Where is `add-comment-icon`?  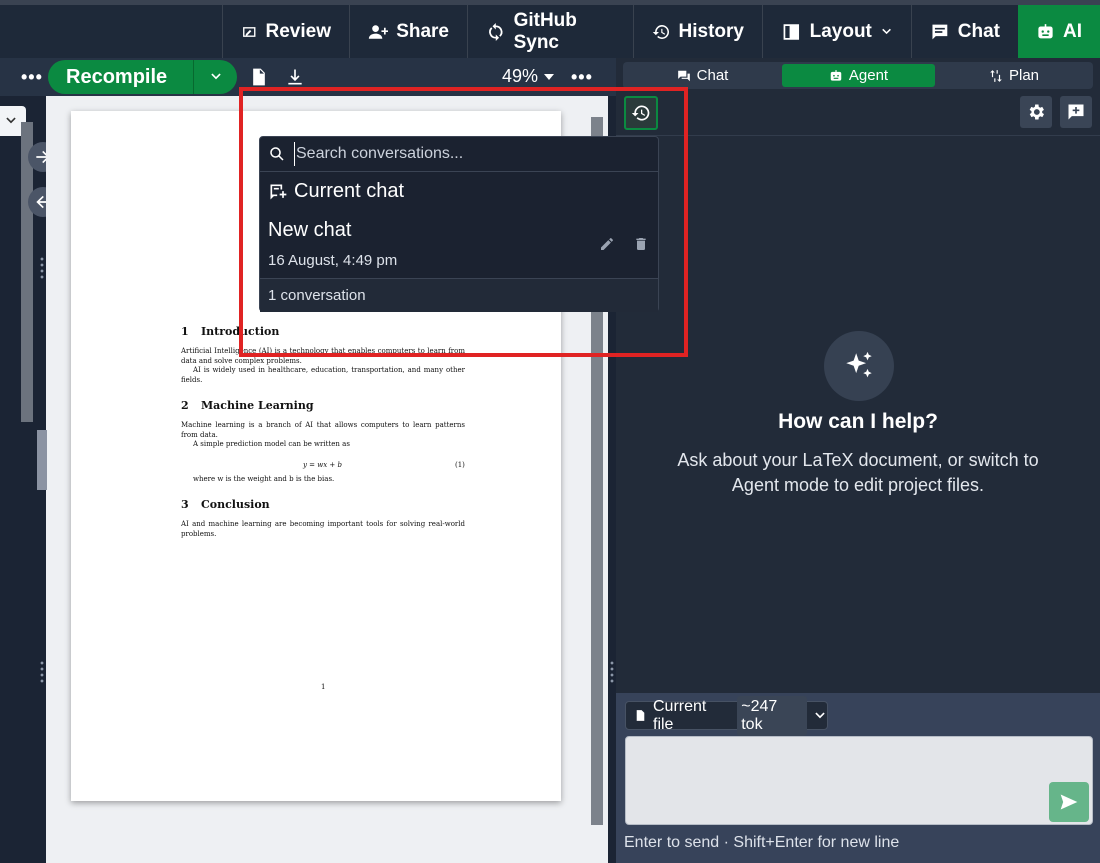
add-comment-icon is located at coordinates (1076, 112).